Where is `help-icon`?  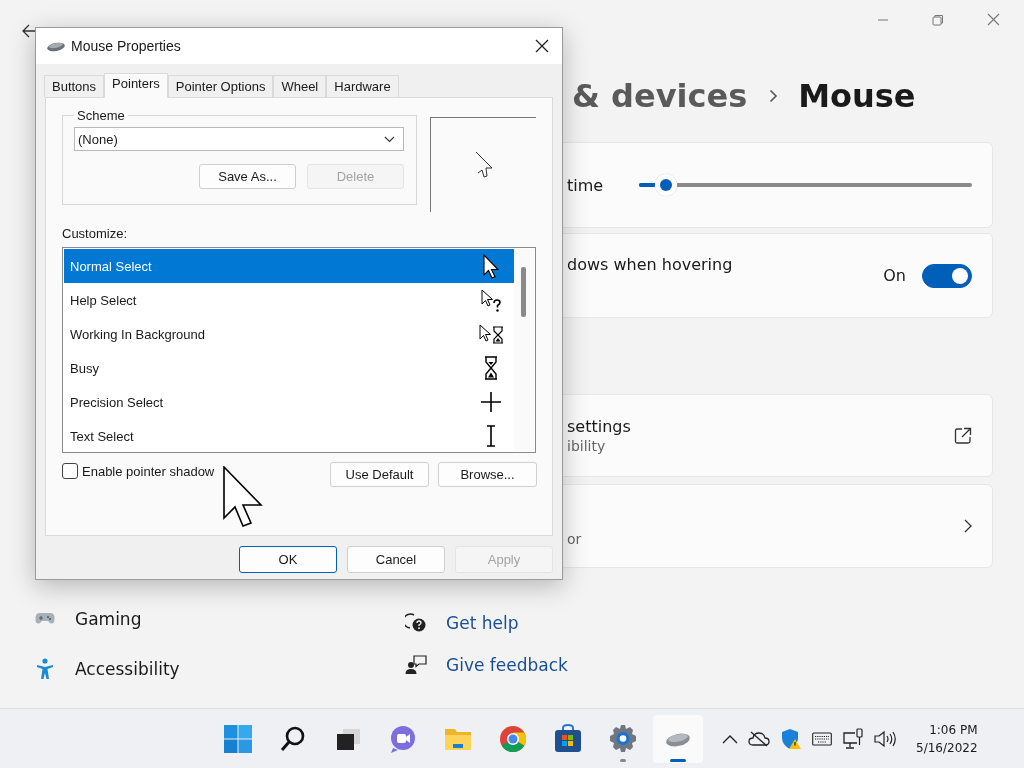
help-icon is located at coordinates (416, 623).